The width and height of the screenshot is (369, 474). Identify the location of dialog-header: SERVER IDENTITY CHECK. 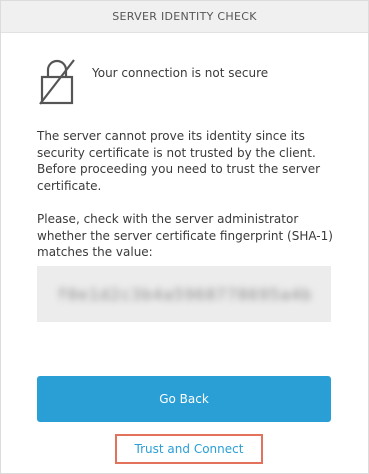
(184, 17).